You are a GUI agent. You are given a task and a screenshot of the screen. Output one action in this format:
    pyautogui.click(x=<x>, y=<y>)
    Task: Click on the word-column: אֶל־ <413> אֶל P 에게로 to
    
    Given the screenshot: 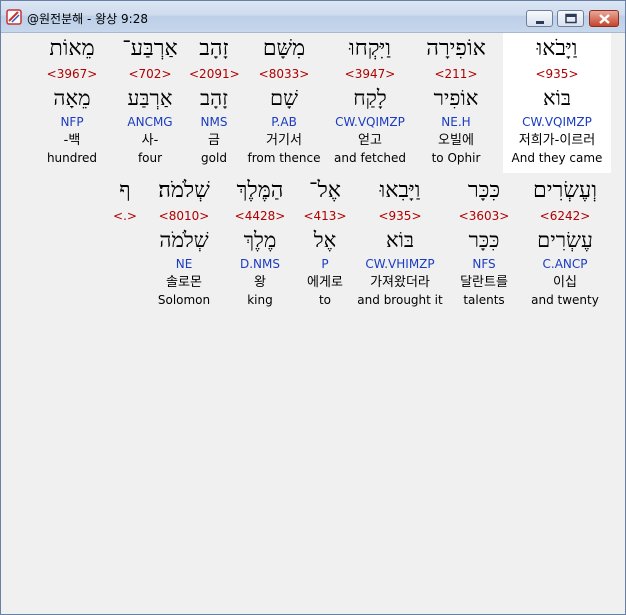 What is the action you would take?
    pyautogui.click(x=325, y=245)
    